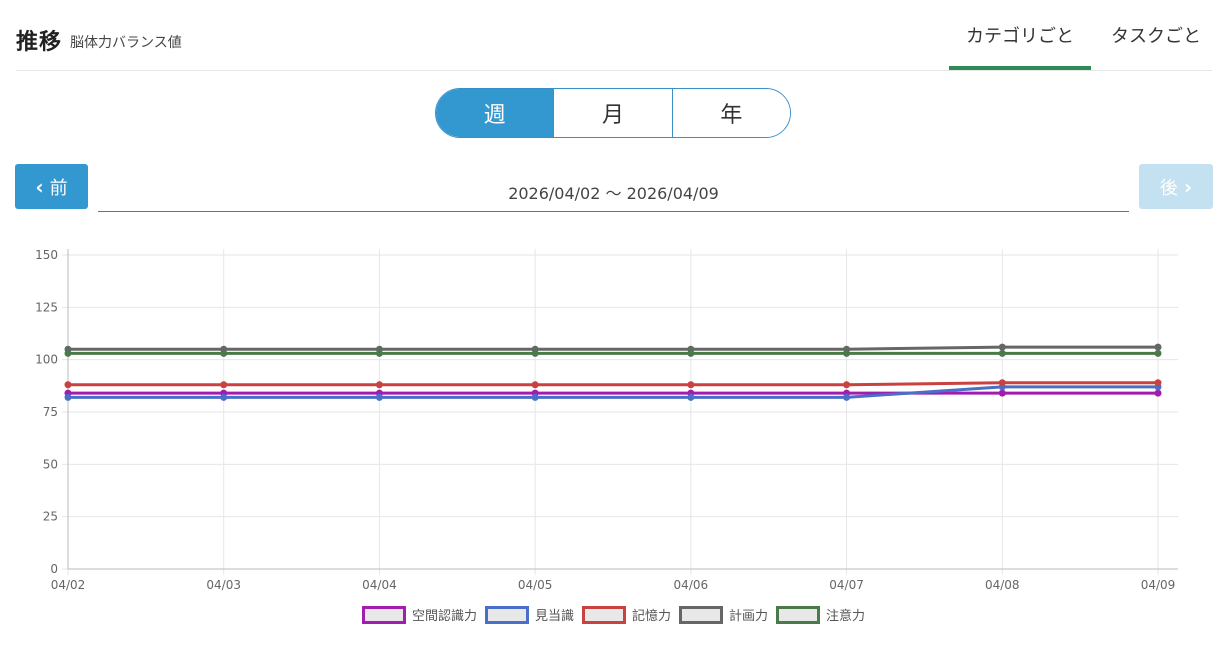 The height and width of the screenshot is (646, 1227). I want to click on legend-item: 記憶力, so click(626, 614).